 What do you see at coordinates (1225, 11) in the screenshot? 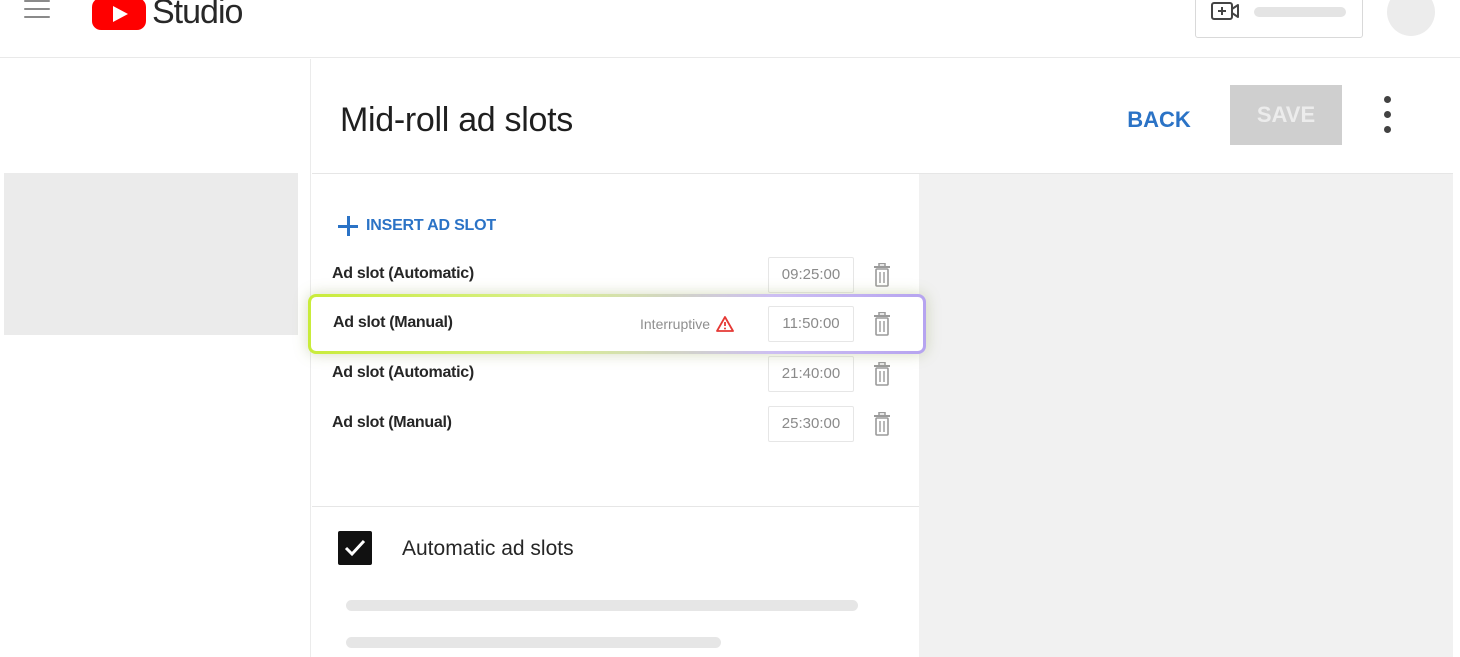
I see `create-video-icon` at bounding box center [1225, 11].